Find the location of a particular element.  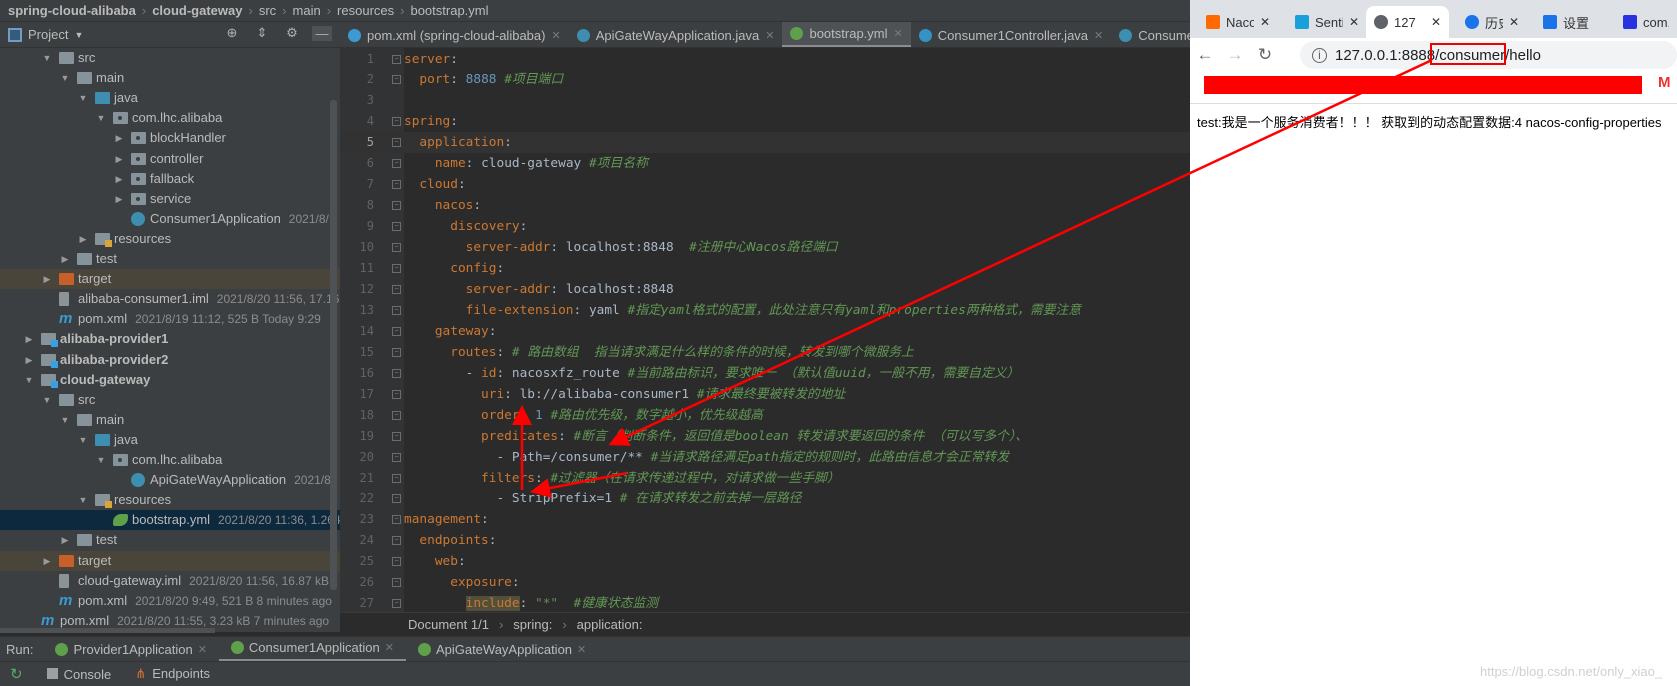

run-tab: ApiGateWayApplication ✕ is located at coordinates (502, 649).